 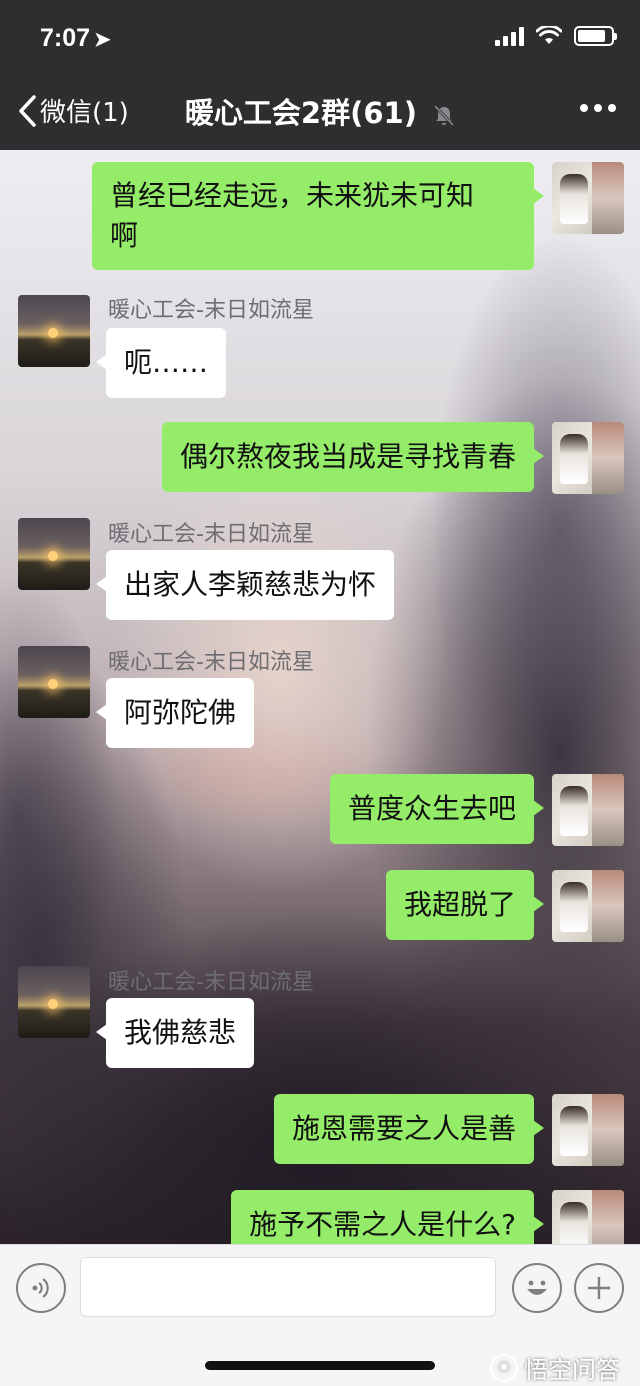 What do you see at coordinates (444, 115) in the screenshot?
I see `mute-bell-icon` at bounding box center [444, 115].